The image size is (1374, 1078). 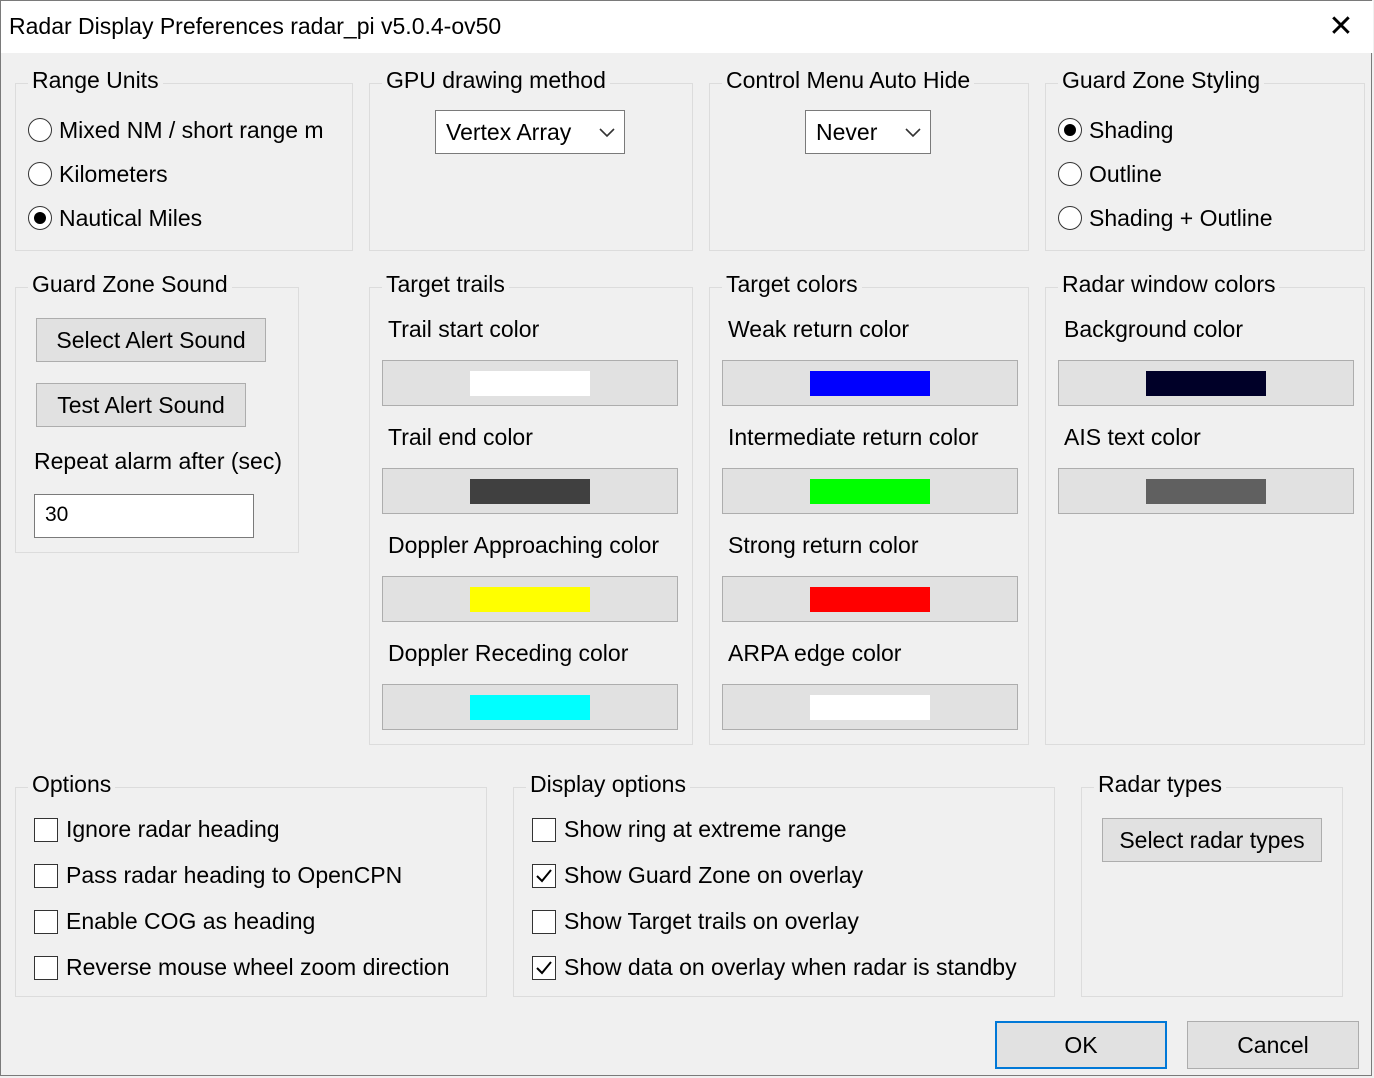 What do you see at coordinates (544, 922) in the screenshot?
I see `show-target-trails-overlay-checkbox` at bounding box center [544, 922].